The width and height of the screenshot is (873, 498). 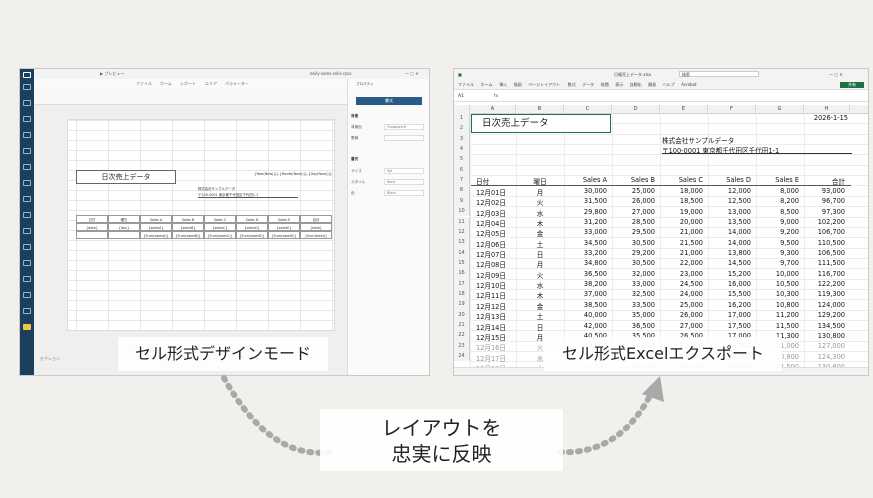 What do you see at coordinates (462, 118) in the screenshot?
I see `row-header: 1` at bounding box center [462, 118].